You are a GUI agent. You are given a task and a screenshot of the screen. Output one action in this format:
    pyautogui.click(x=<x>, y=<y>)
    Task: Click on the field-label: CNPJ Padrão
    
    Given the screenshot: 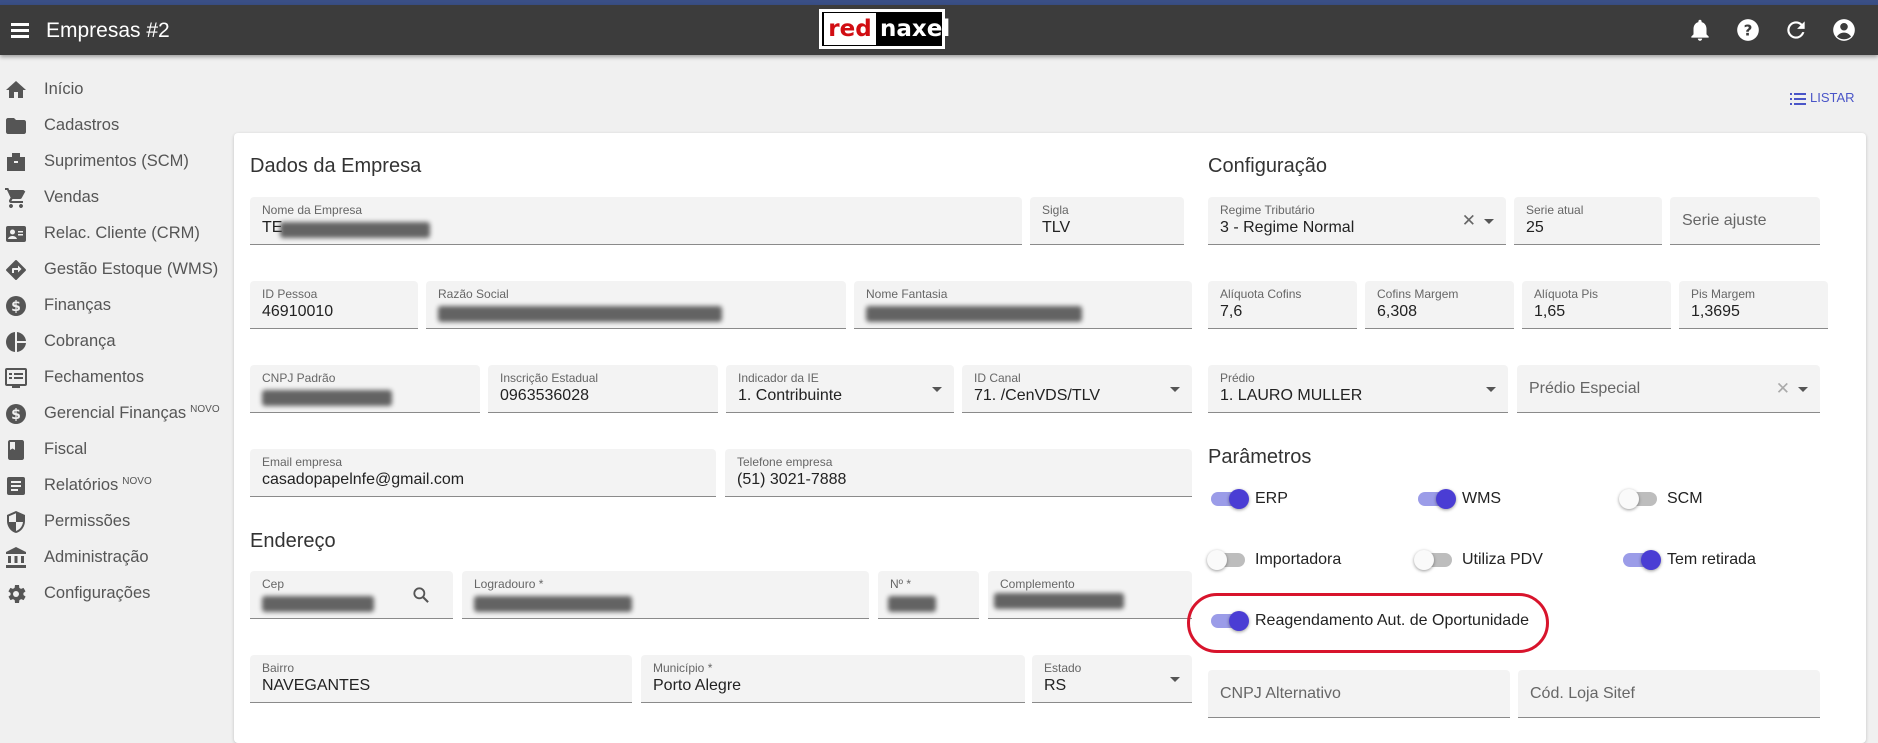 What is the action you would take?
    pyautogui.click(x=299, y=378)
    